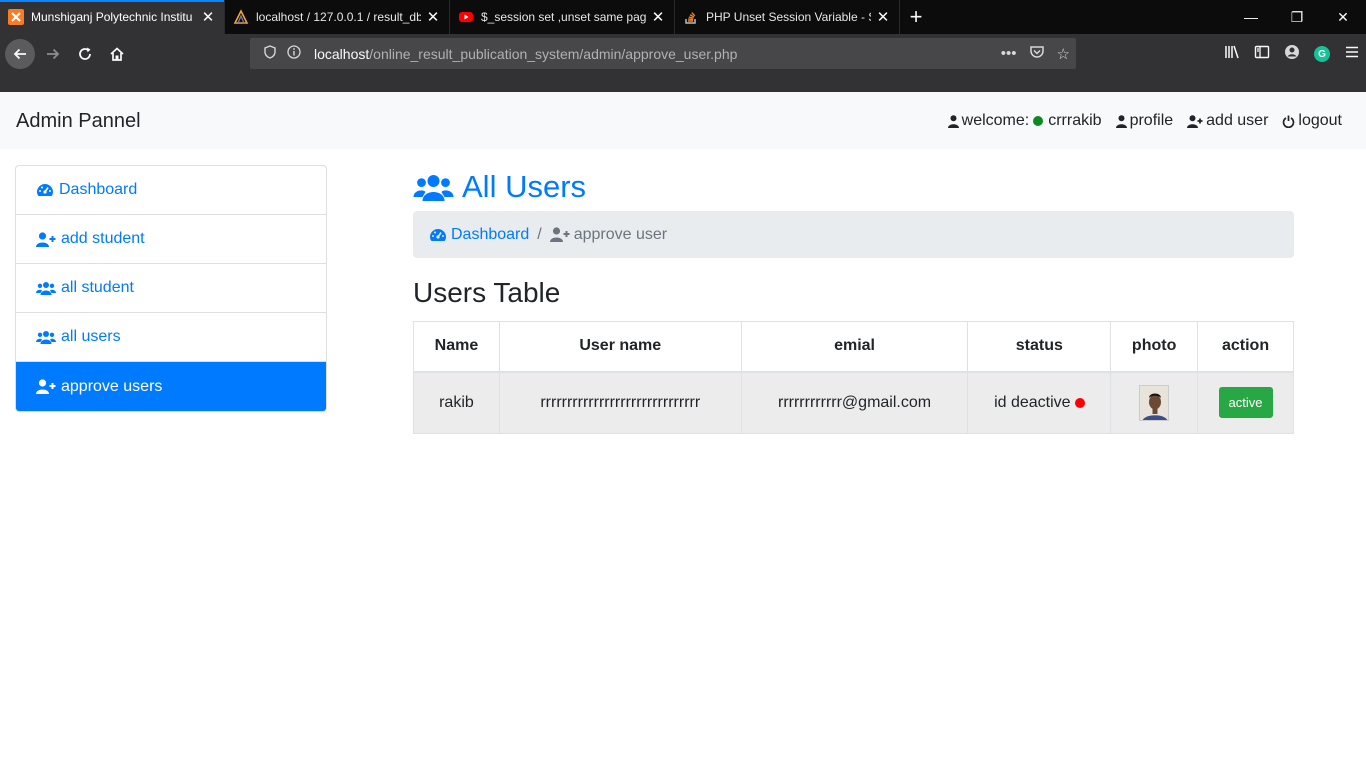  I want to click on page-title-text: All Users, so click(524, 186).